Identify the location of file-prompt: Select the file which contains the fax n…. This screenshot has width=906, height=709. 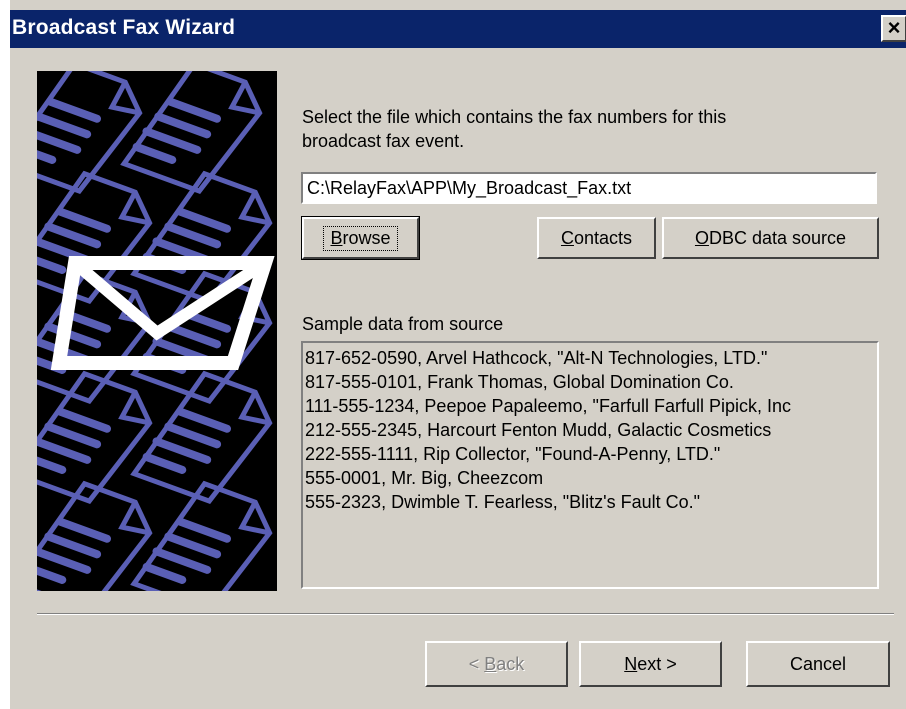
(572, 129).